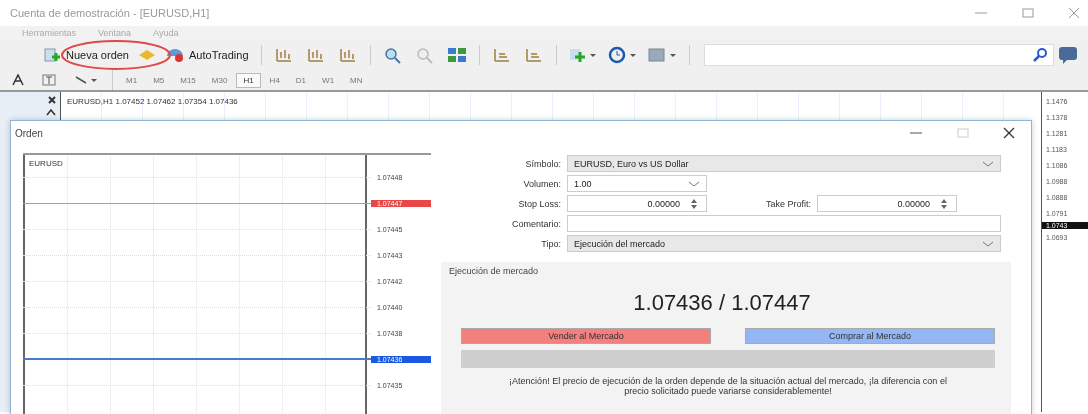 Image resolution: width=1088 pixels, height=414 pixels. Describe the element at coordinates (494, 271) in the screenshot. I see `section-title: Ejecución de mercado` at that location.